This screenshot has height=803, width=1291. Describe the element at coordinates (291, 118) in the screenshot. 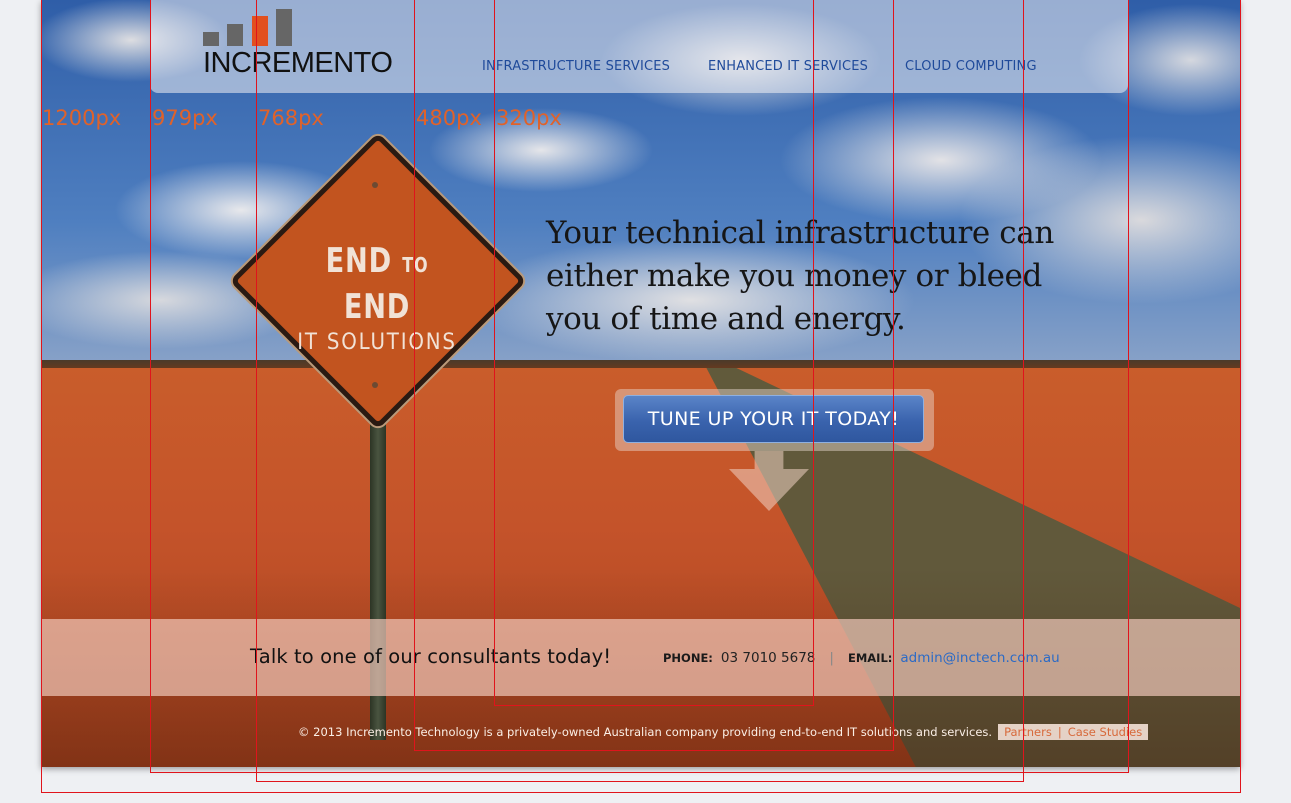

I see `breakpoint-label-768: 768px` at that location.